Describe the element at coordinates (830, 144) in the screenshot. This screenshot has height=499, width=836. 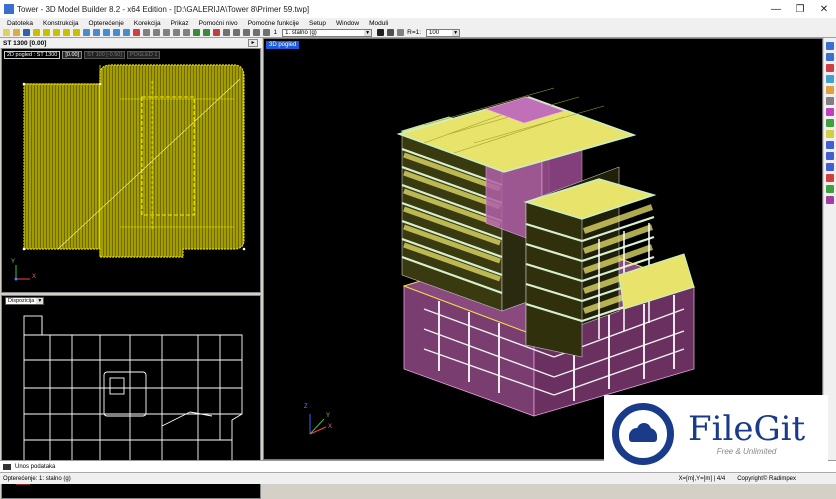
I see `view-front-icon` at that location.